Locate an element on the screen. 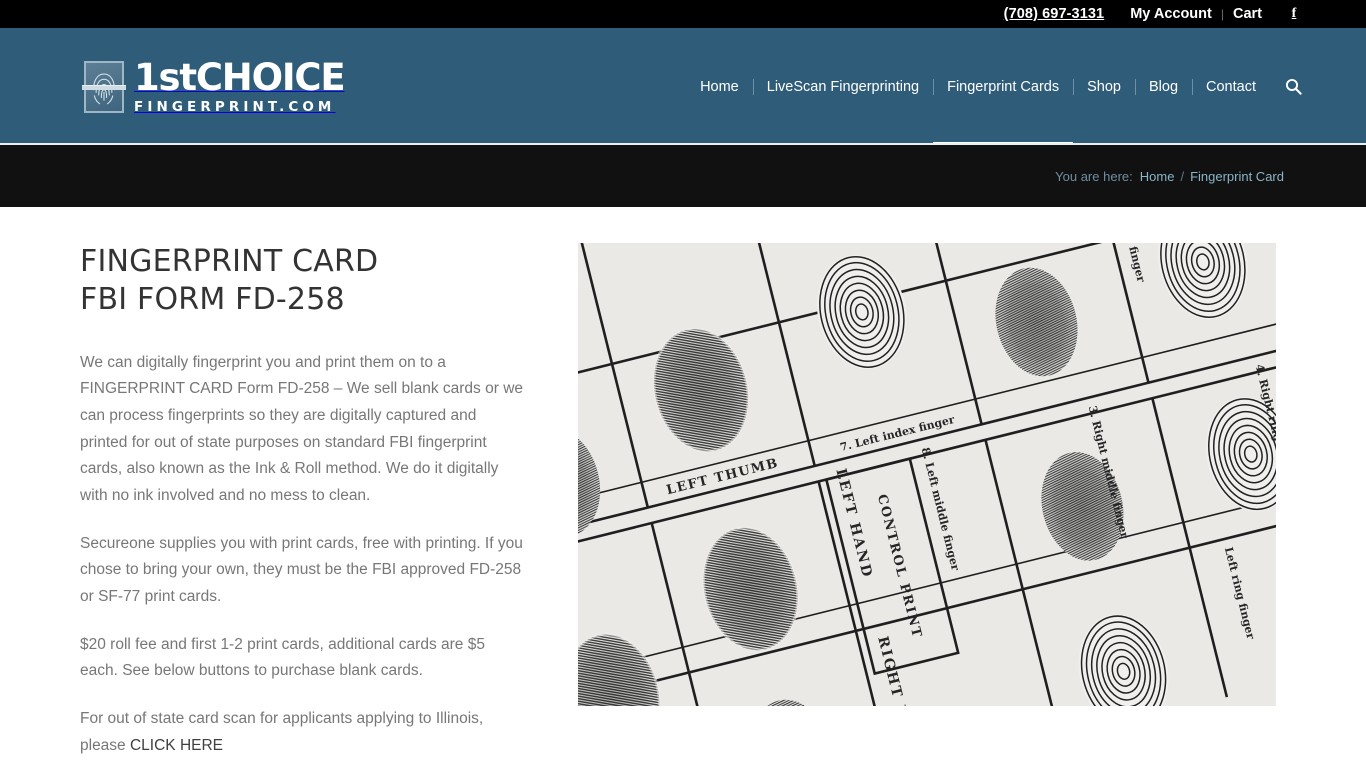 Image resolution: width=1366 pixels, height=768 pixels. page-title-line-2: FBI FORM FD-258 is located at coordinates (212, 300).